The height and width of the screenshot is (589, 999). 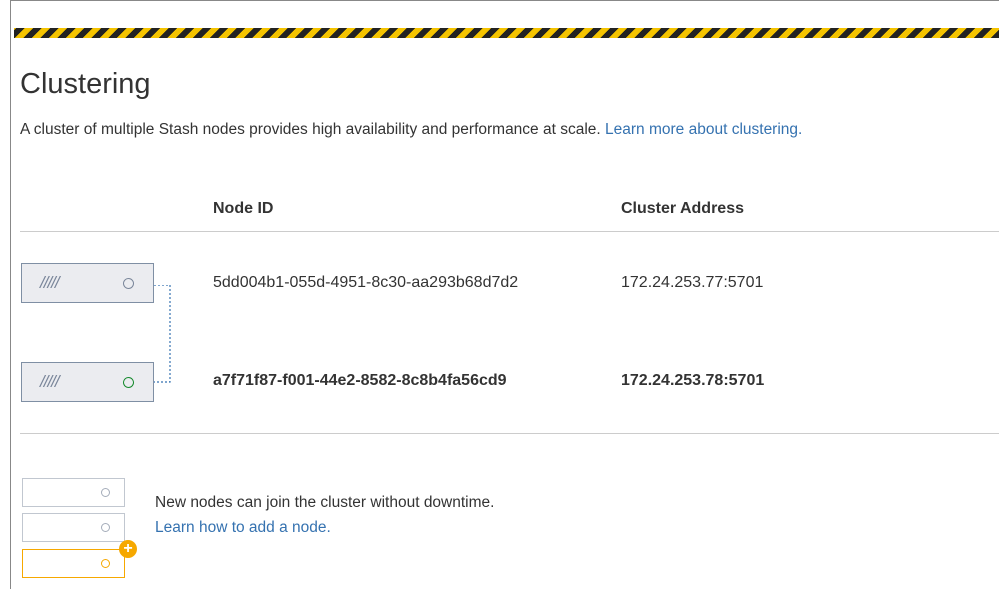 What do you see at coordinates (509, 433) in the screenshot?
I see `table-footer-divider` at bounding box center [509, 433].